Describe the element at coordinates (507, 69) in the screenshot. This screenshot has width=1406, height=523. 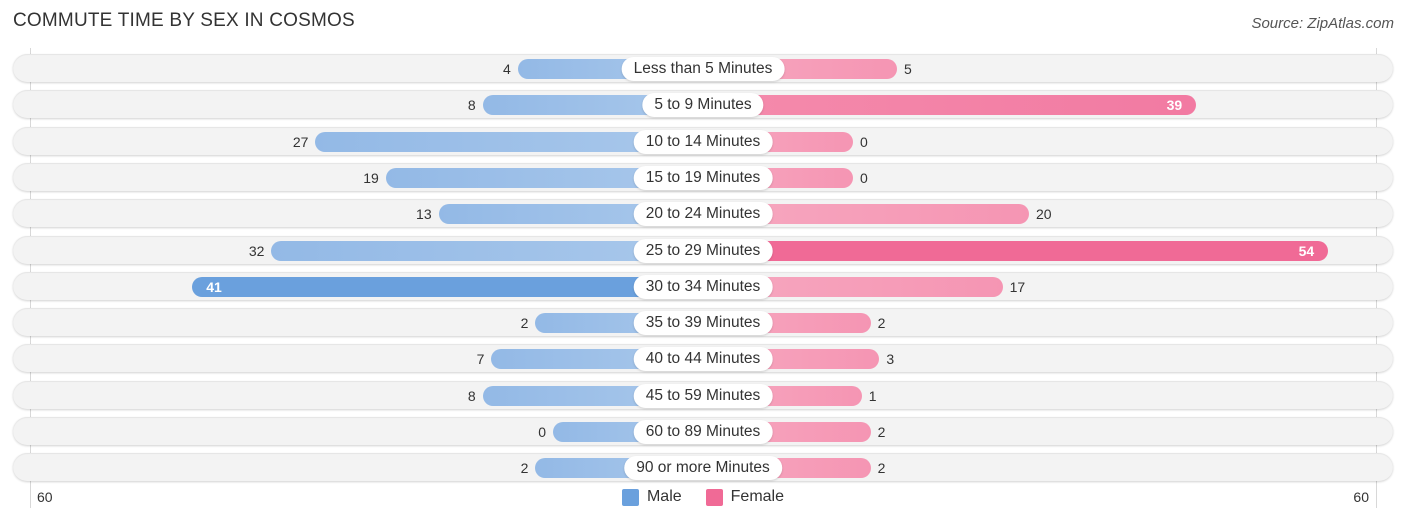
I see `value-label-male: 4` at that location.